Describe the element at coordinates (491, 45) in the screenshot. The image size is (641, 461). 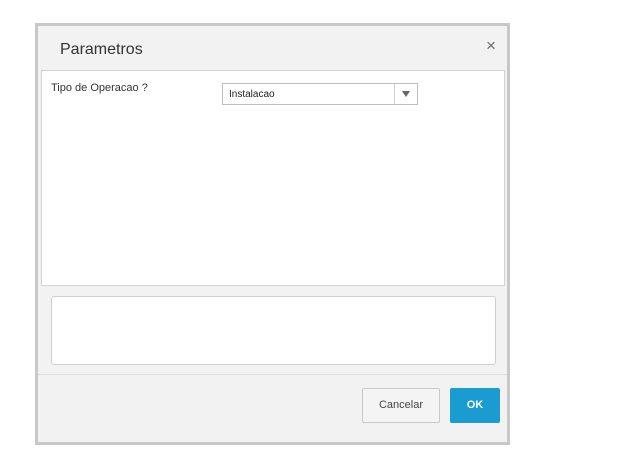
I see `close-icon: ×` at that location.